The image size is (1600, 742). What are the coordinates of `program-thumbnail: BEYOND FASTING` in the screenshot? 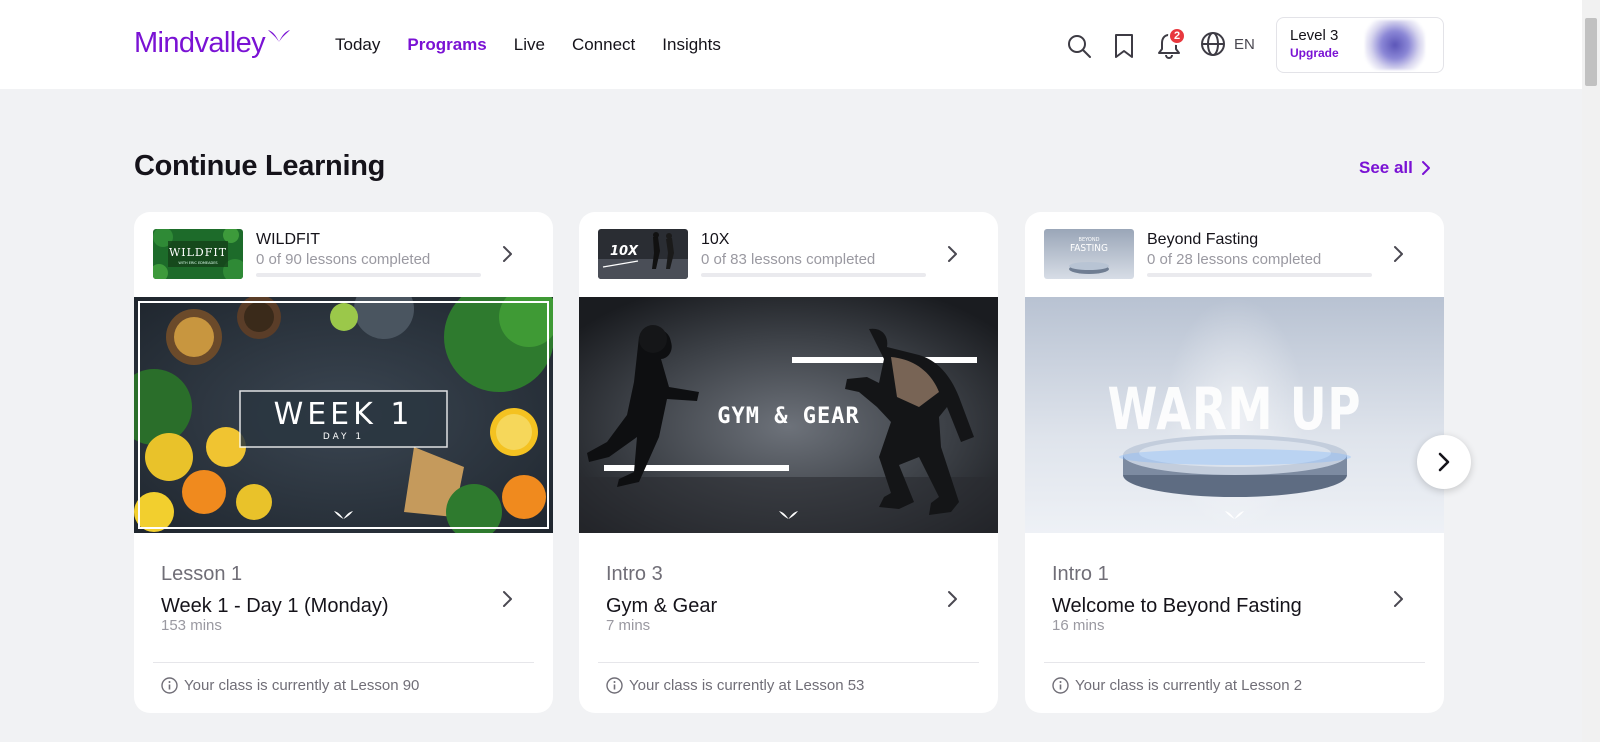 It's located at (1089, 254).